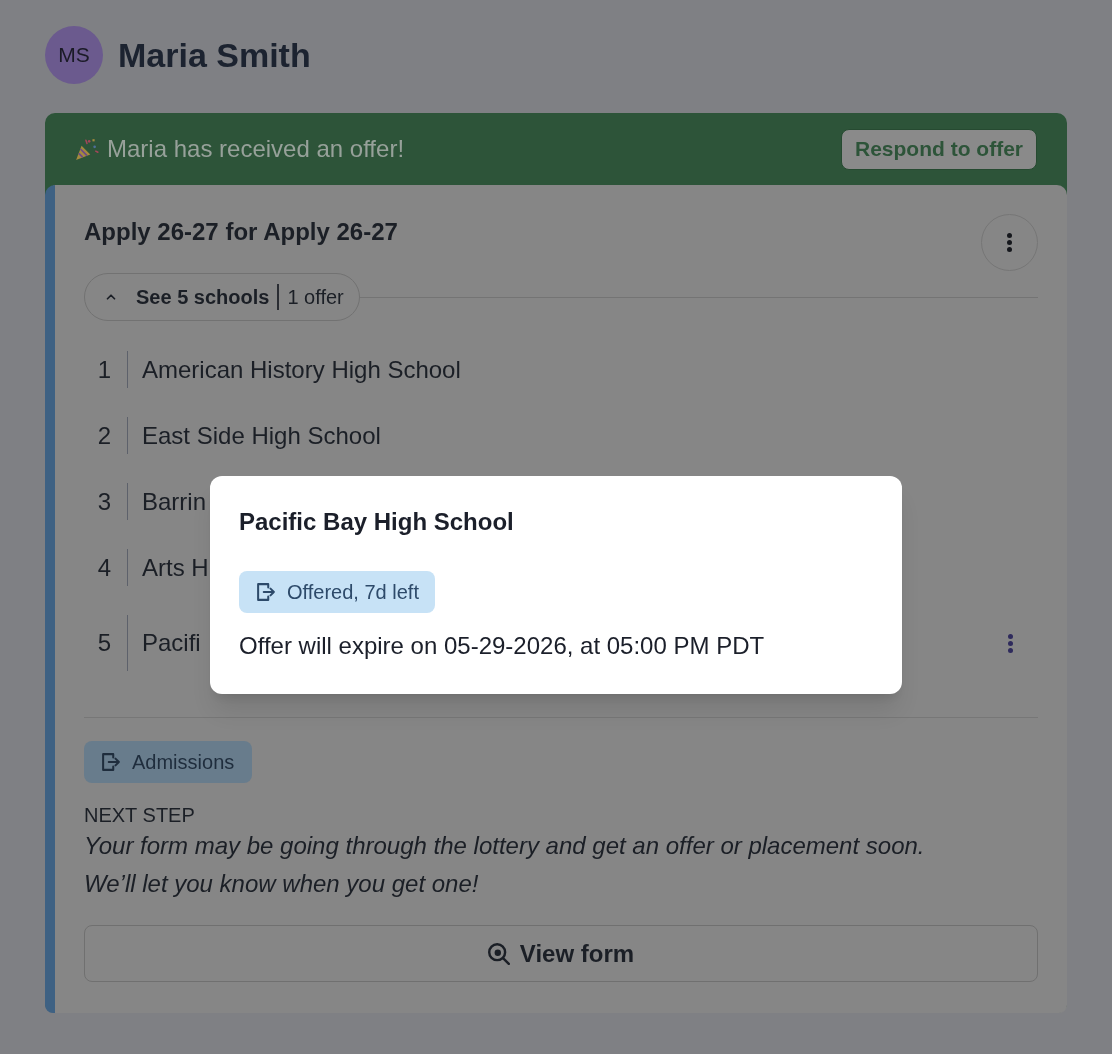 The image size is (1112, 1054). What do you see at coordinates (104, 435) in the screenshot?
I see `rank-number: 2` at bounding box center [104, 435].